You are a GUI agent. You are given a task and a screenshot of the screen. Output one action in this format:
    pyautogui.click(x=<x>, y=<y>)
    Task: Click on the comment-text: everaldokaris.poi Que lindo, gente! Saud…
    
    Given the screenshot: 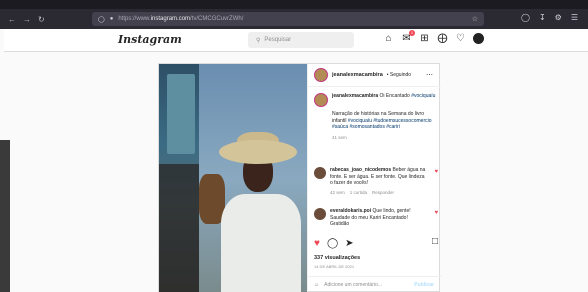 What is the action you would take?
    pyautogui.click(x=370, y=217)
    